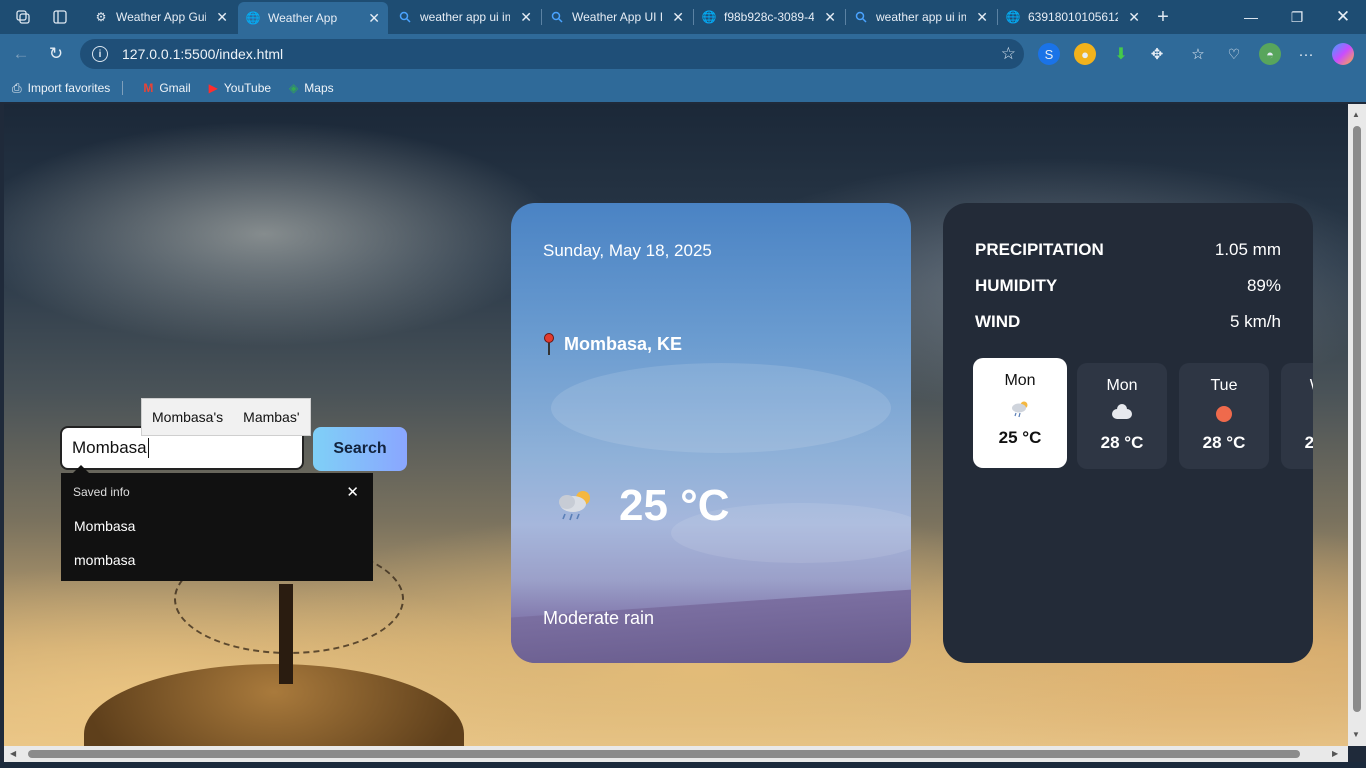 This screenshot has width=1366, height=768. I want to click on vertical-scrollbar: ▲ ▼, so click(1357, 425).